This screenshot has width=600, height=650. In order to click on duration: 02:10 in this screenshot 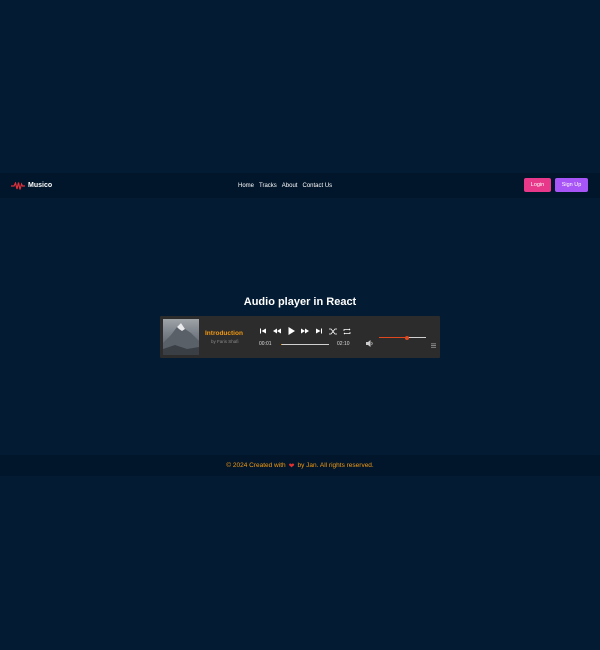, I will do `click(343, 344)`.